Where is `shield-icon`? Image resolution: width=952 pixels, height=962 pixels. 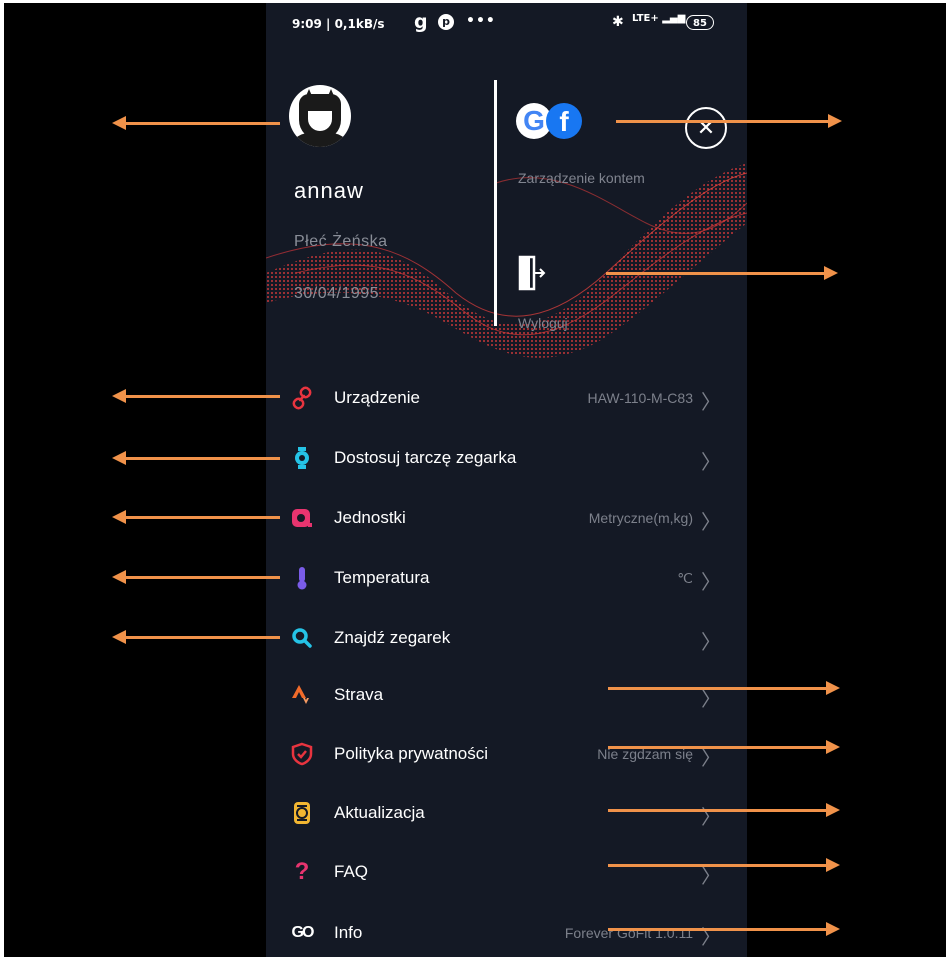 shield-icon is located at coordinates (302, 754).